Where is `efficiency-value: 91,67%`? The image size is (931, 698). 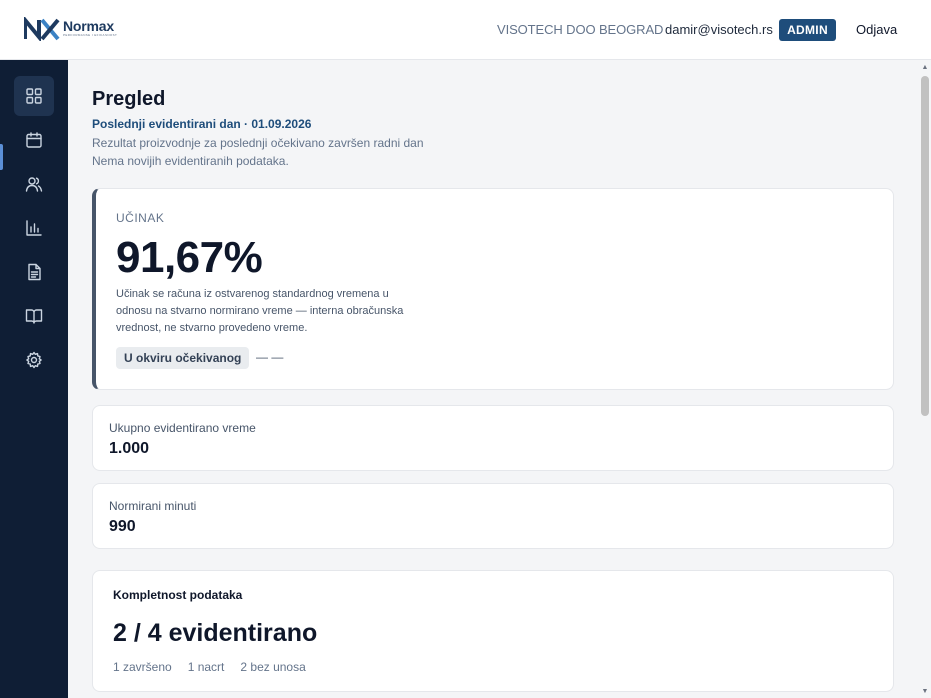
efficiency-value: 91,67% is located at coordinates (189, 257).